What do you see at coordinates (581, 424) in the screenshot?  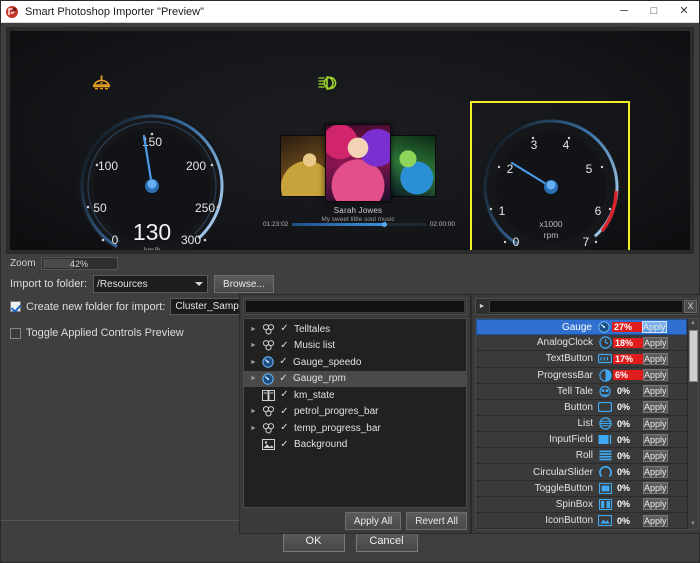 I see `control-row-list: List 0% Apply` at bounding box center [581, 424].